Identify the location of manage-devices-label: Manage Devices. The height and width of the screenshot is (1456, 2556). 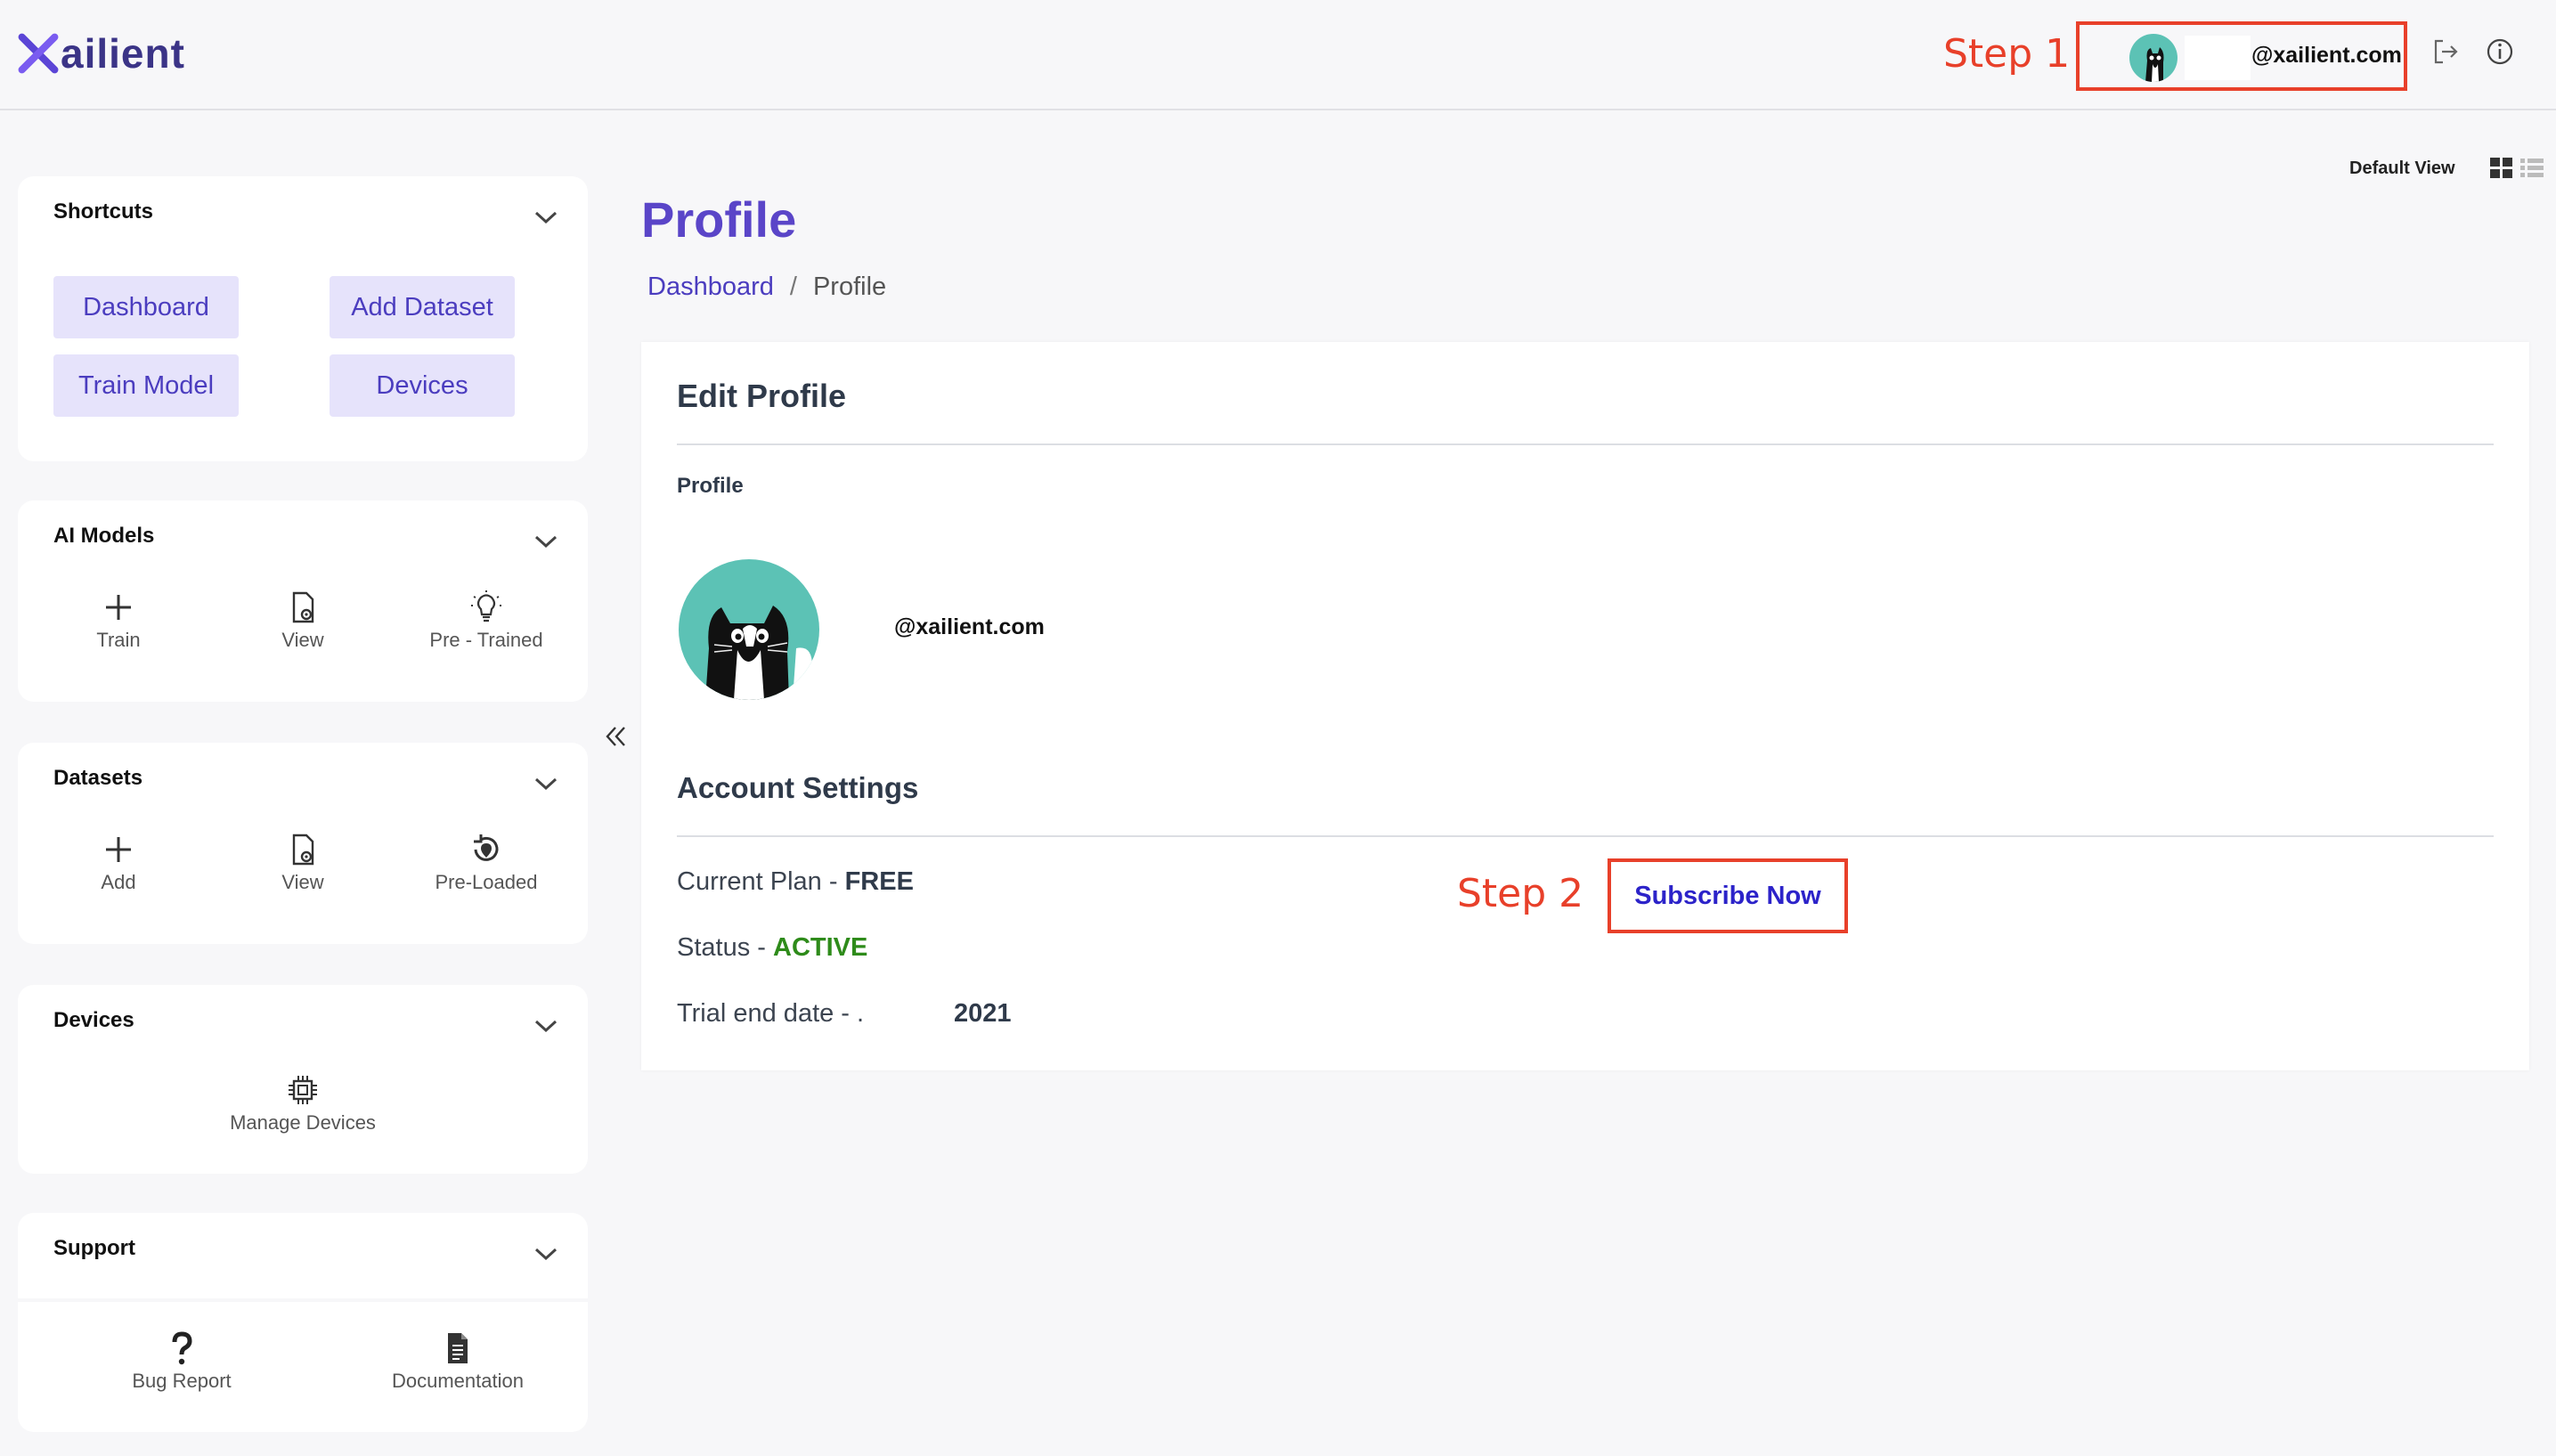
(303, 1122).